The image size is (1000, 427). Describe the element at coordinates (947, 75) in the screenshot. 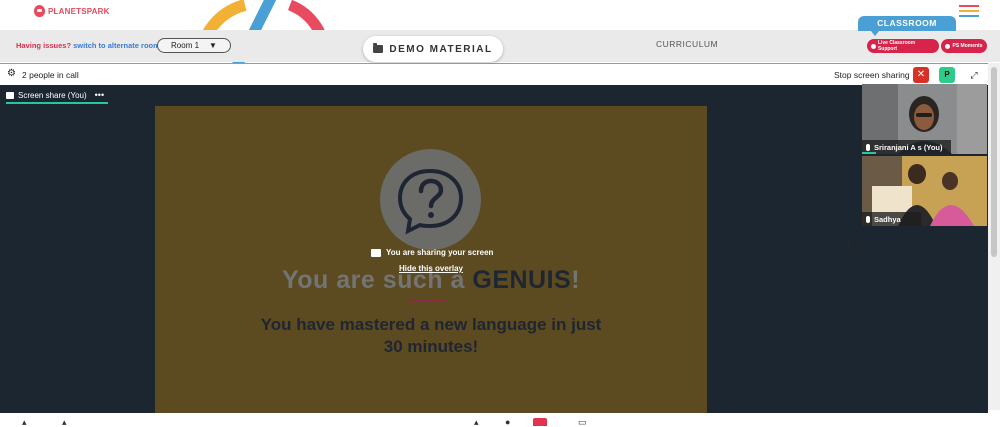

I see `participant-avatar-button: P` at that location.